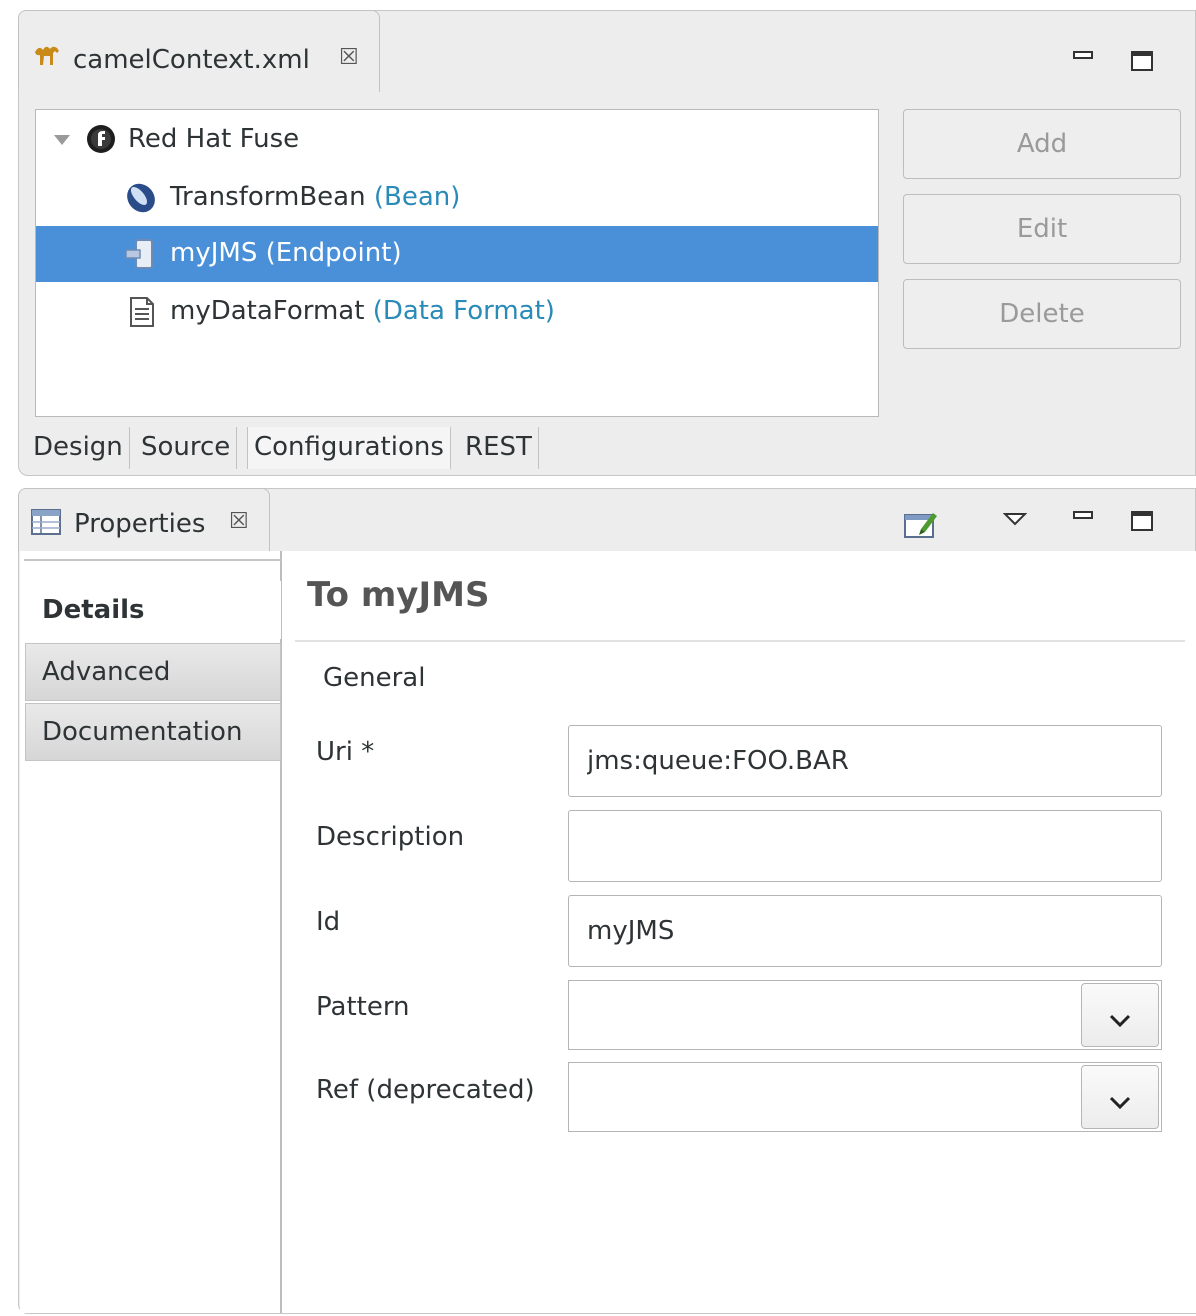 The image size is (1196, 1316). Describe the element at coordinates (78, 448) in the screenshot. I see `tab-design: Design` at that location.